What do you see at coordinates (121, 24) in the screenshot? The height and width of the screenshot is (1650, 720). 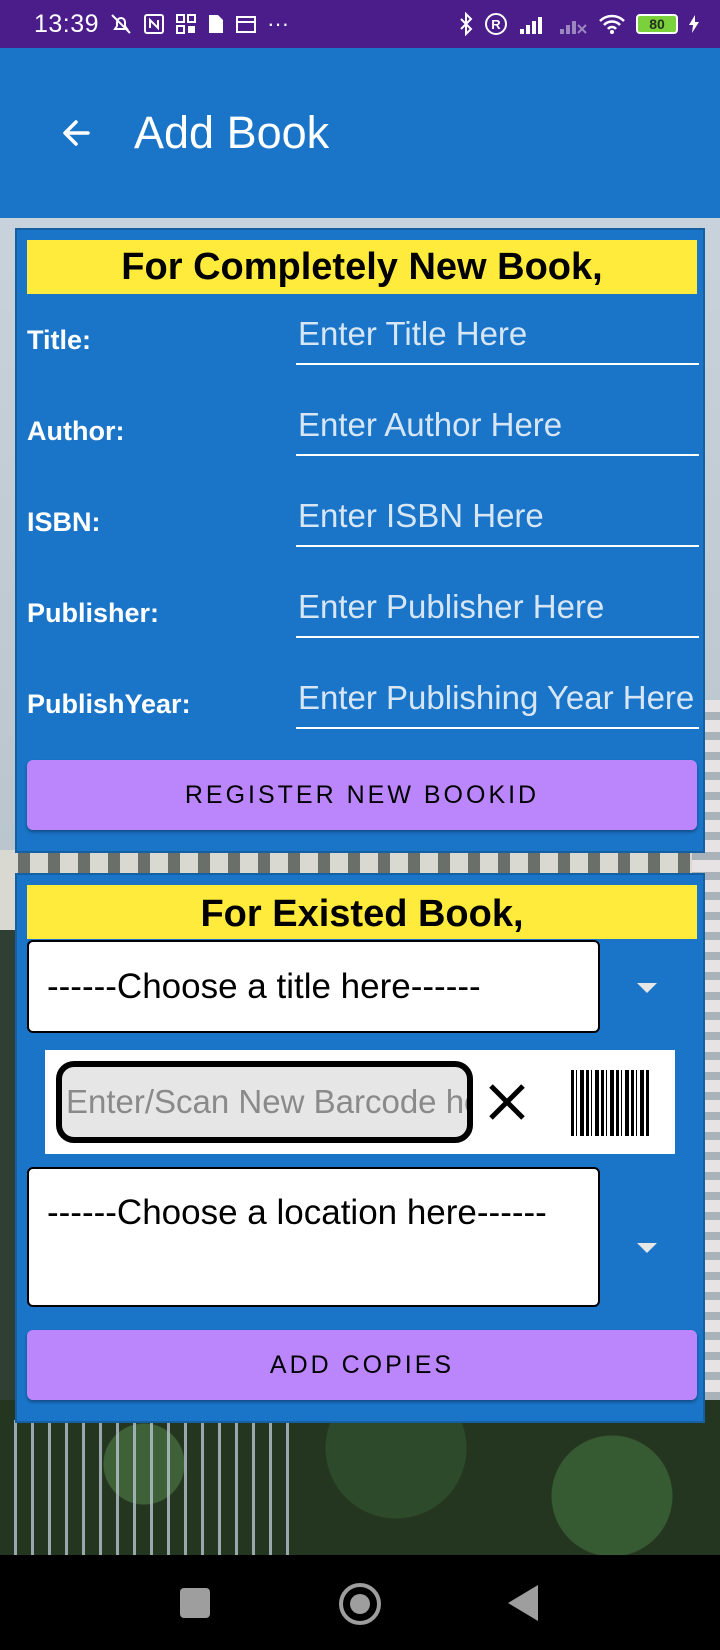 I see `muted-notification-icon` at bounding box center [121, 24].